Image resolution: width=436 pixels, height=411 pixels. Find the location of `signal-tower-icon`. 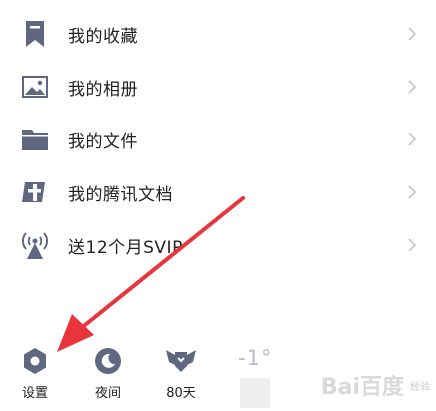

signal-tower-icon is located at coordinates (35, 245).